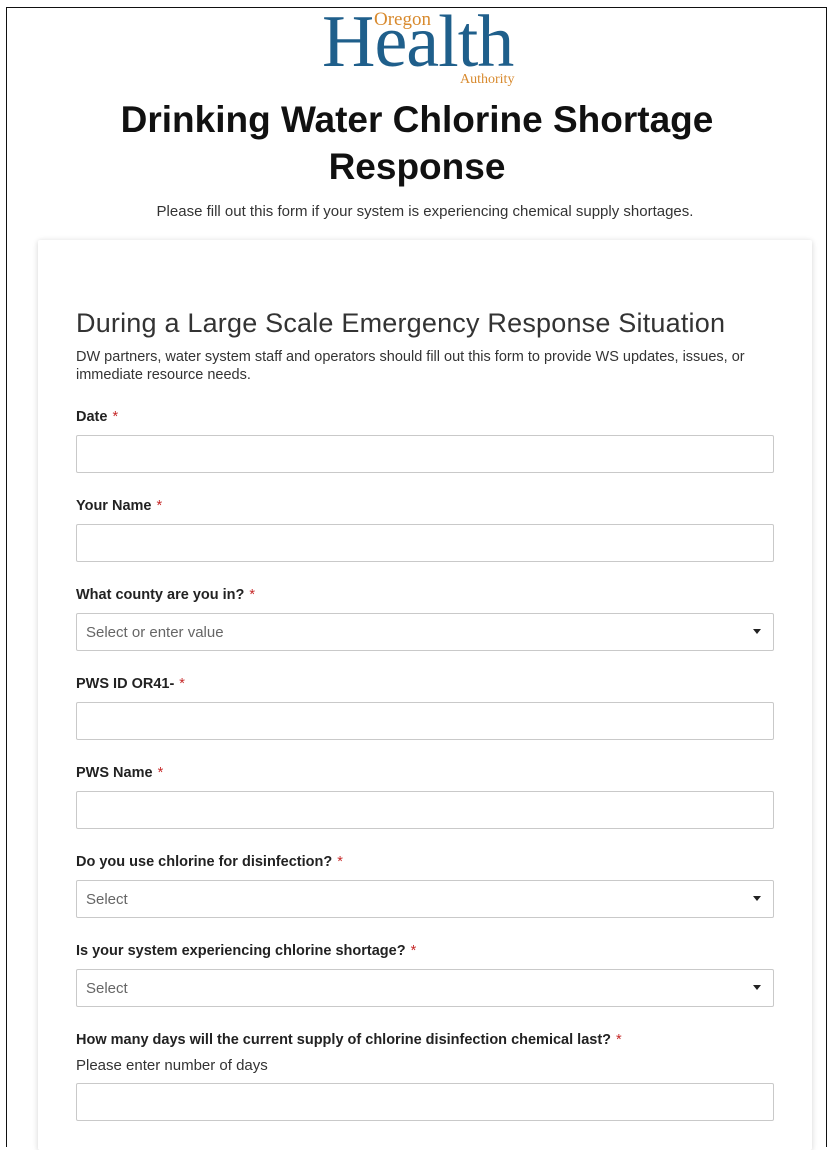  I want to click on county-select-placeholder: Select or enter value, so click(155, 632).